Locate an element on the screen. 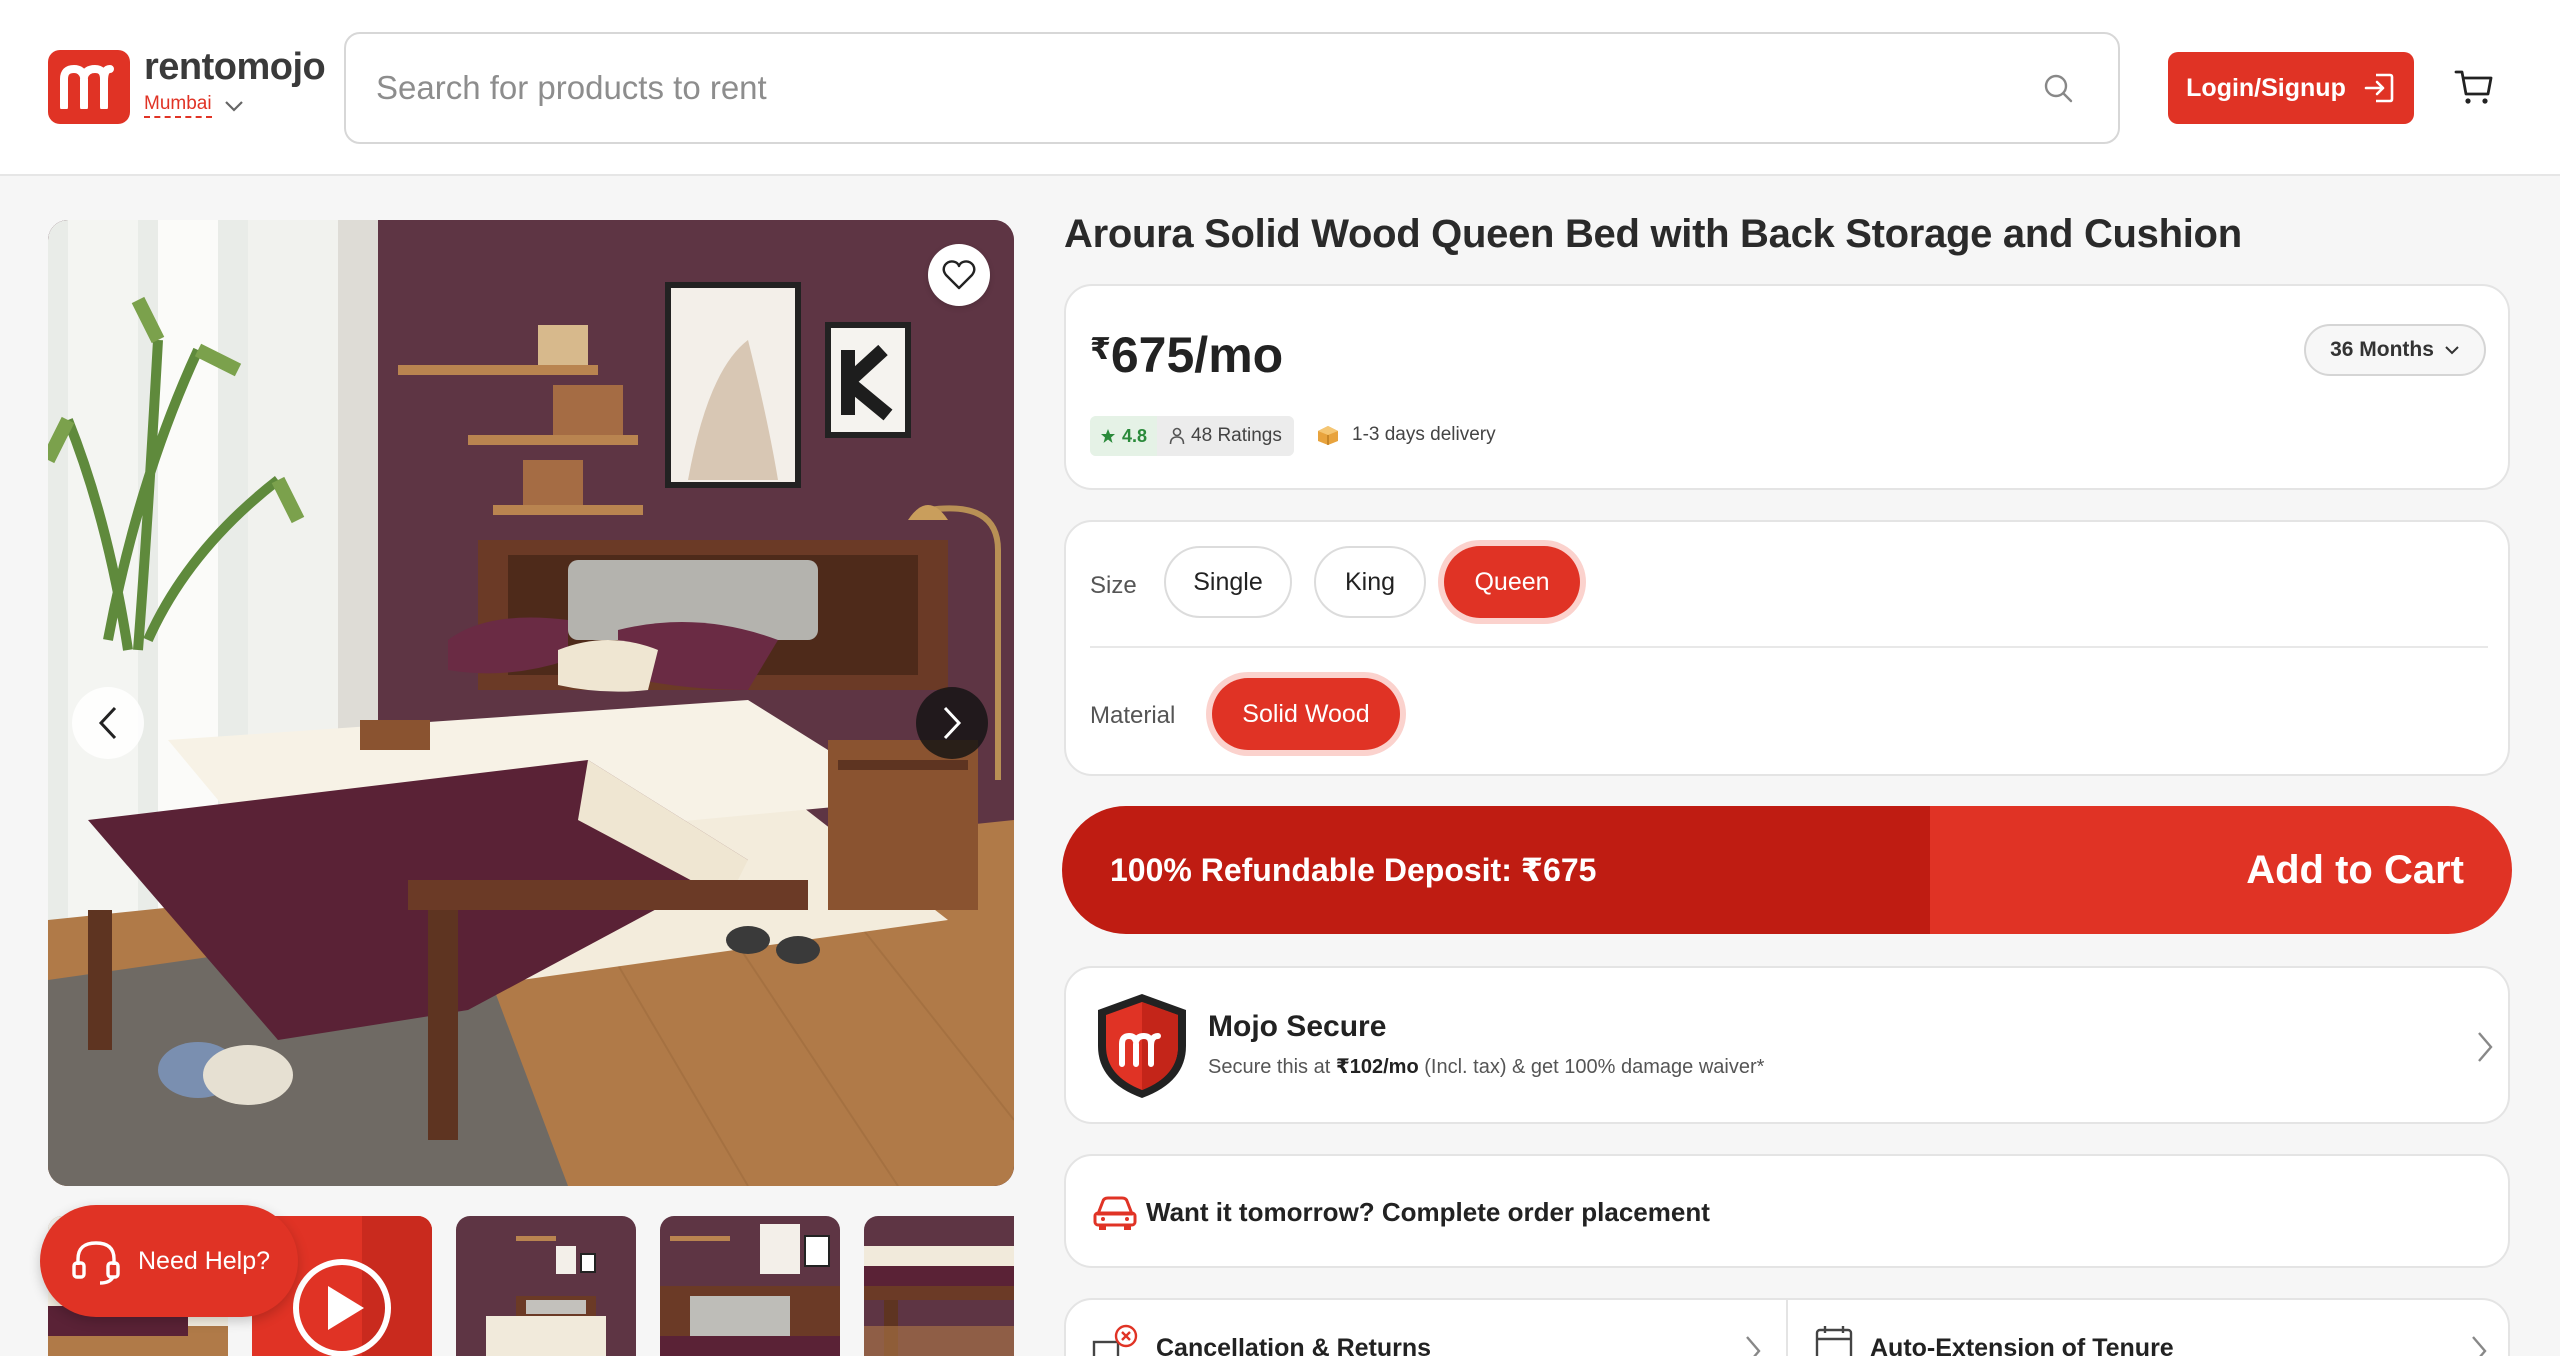 The width and height of the screenshot is (2560, 1356). ratings-count: 48 Ratings is located at coordinates (1225, 436).